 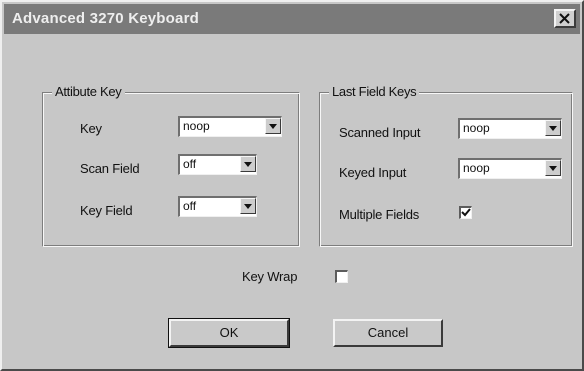 I want to click on key-field-dropdown-button, so click(x=248, y=206).